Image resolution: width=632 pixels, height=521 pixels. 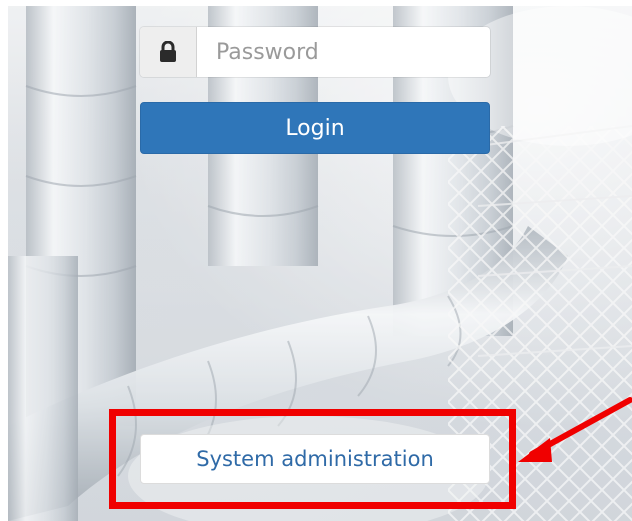 I want to click on login-button: Login, so click(x=315, y=128).